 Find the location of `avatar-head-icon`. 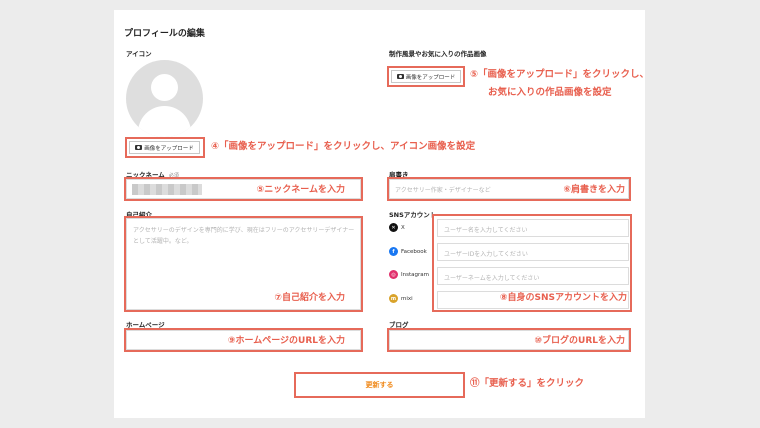

avatar-head-icon is located at coordinates (164, 87).